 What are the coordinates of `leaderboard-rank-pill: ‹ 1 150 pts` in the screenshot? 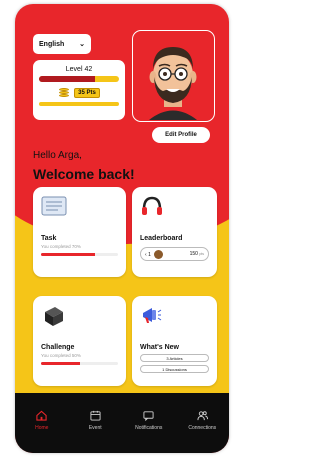 It's located at (174, 254).